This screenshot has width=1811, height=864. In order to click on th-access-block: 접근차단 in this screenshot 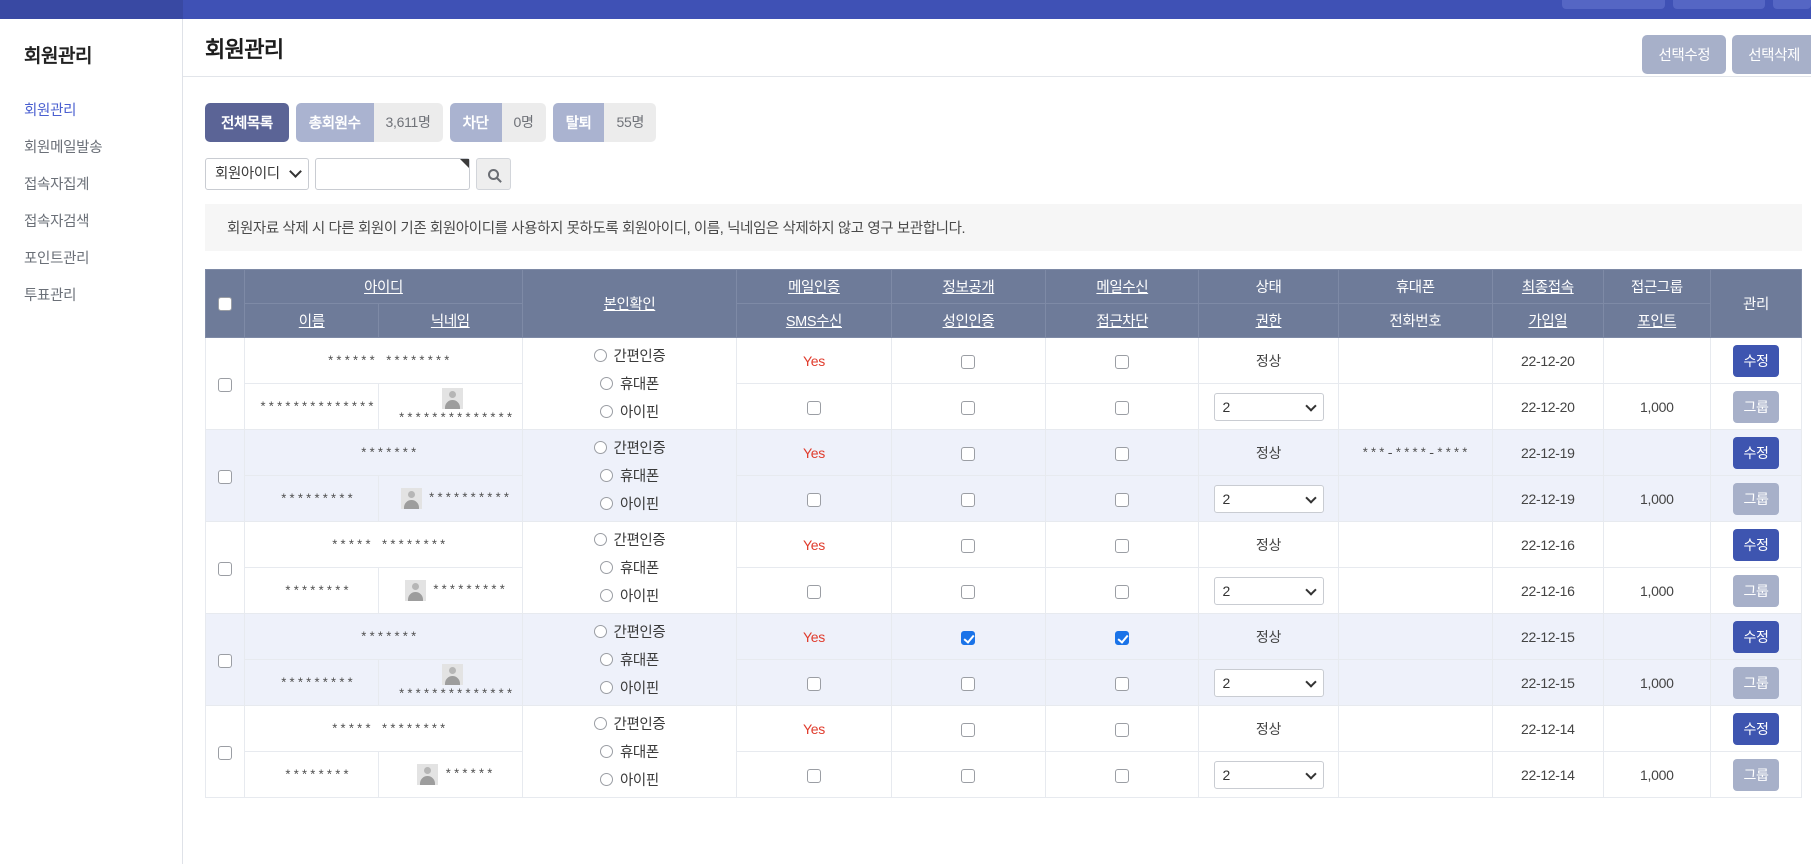, I will do `click(1122, 320)`.